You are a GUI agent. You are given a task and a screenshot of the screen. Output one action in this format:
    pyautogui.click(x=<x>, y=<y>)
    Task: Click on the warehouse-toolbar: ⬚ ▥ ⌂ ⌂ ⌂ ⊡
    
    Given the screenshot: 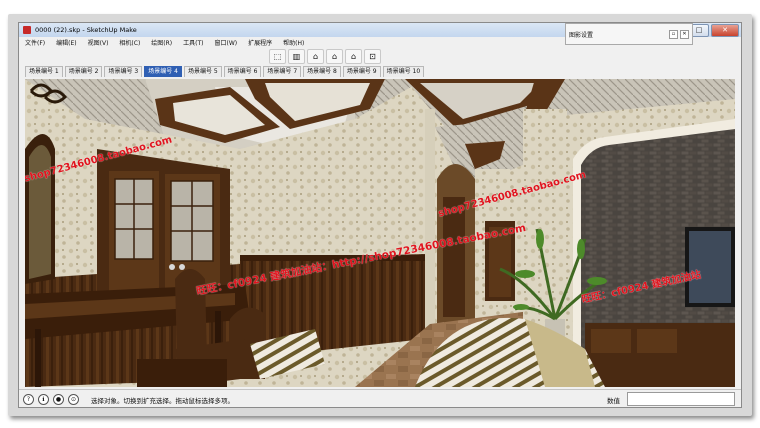 What is the action you would take?
    pyautogui.click(x=325, y=56)
    